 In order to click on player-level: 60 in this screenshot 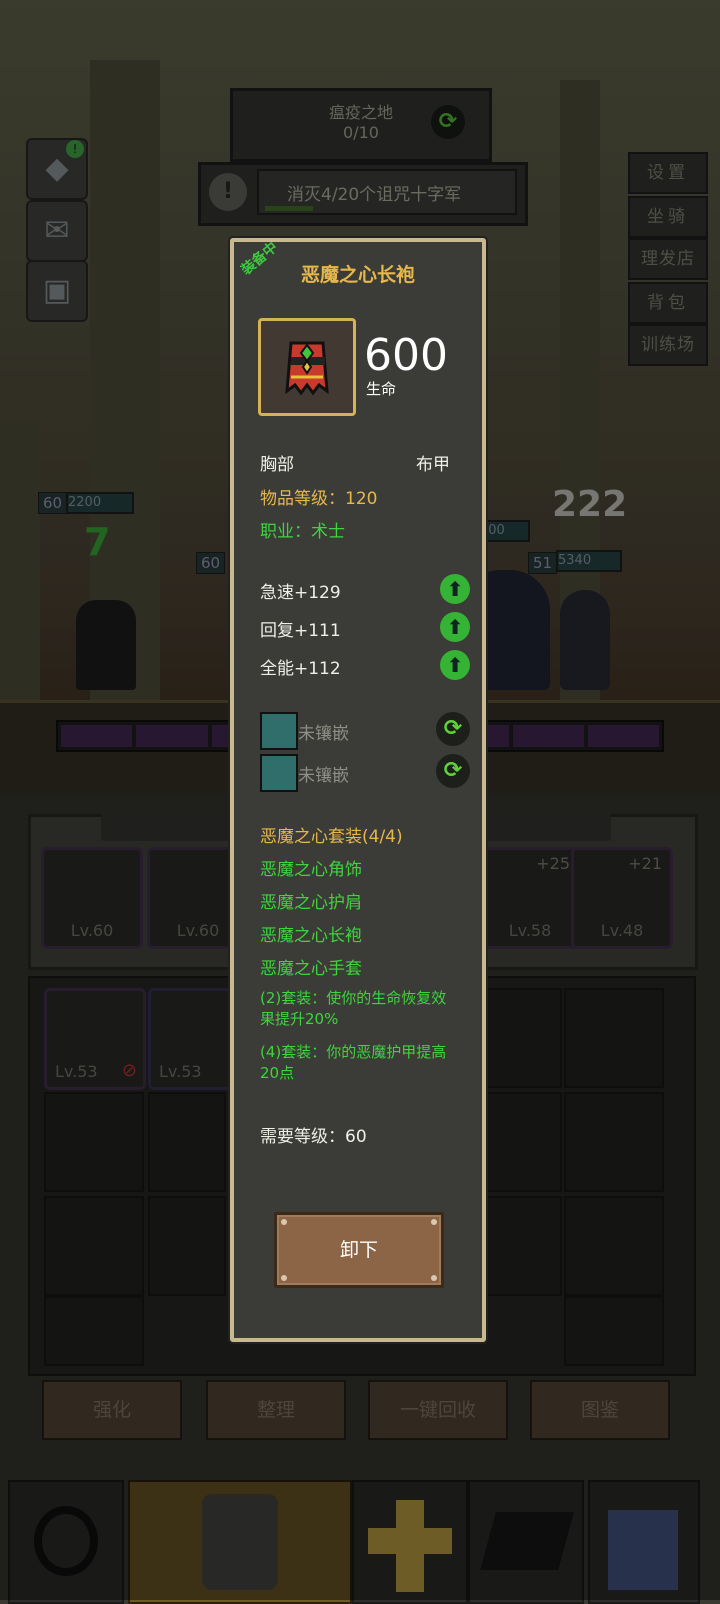, I will do `click(53, 503)`.